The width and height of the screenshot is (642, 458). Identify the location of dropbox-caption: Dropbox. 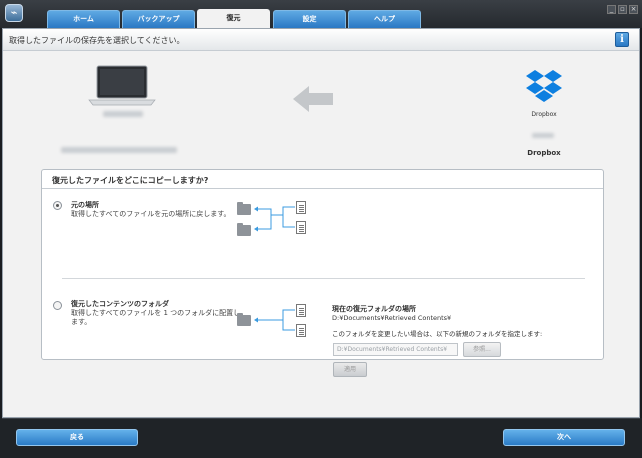
(544, 114).